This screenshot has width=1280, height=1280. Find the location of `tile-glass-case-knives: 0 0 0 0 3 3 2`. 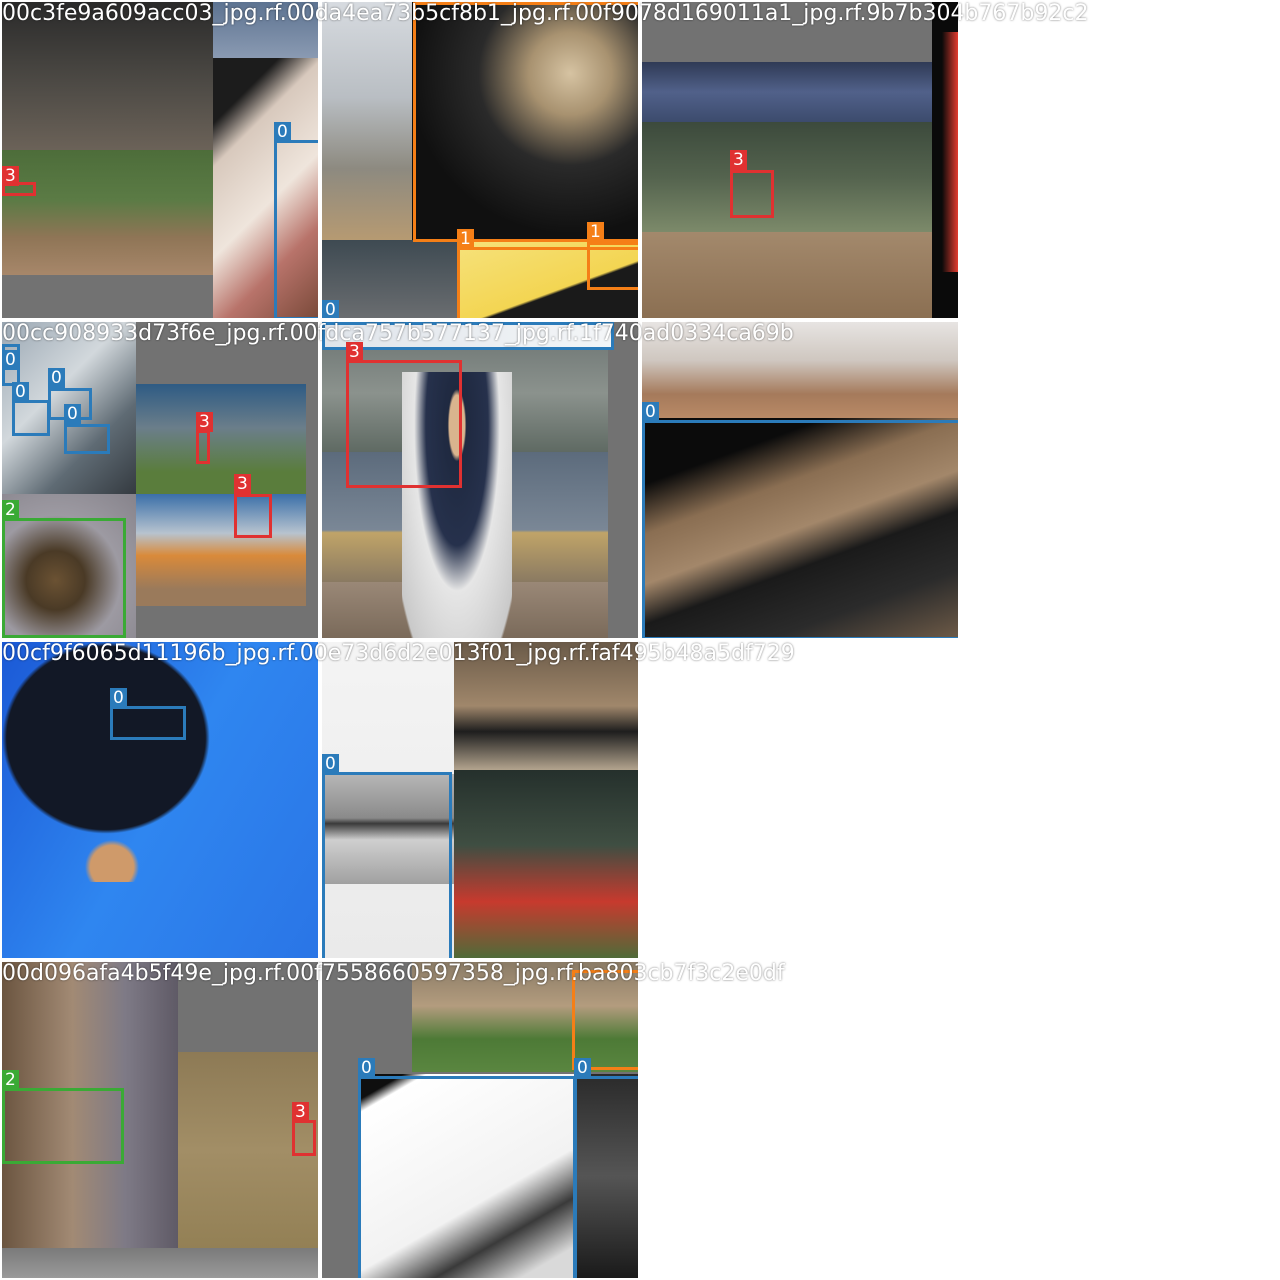

tile-glass-case-knives: 0 0 0 0 3 3 2 is located at coordinates (160, 480).